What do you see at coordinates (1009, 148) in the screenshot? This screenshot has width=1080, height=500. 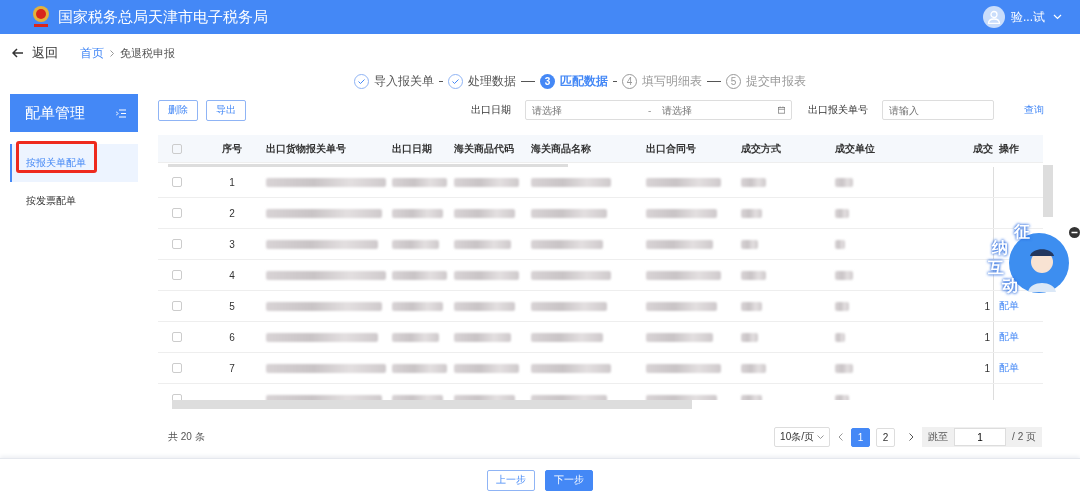 I see `column-header: 操作` at bounding box center [1009, 148].